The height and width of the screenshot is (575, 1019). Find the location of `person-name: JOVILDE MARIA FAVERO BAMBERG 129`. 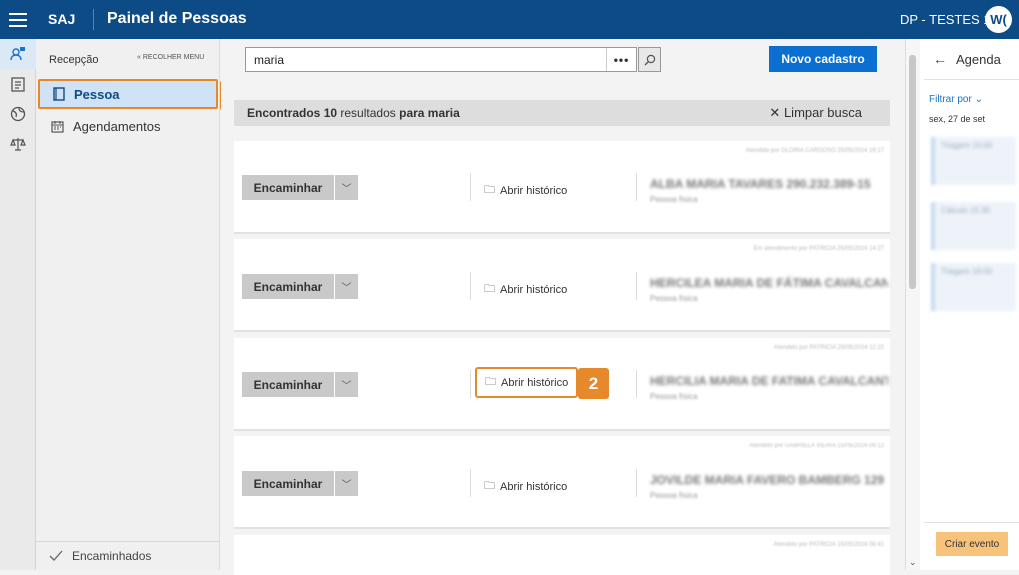

person-name: JOVILDE MARIA FAVERO BAMBERG 129 is located at coordinates (769, 480).